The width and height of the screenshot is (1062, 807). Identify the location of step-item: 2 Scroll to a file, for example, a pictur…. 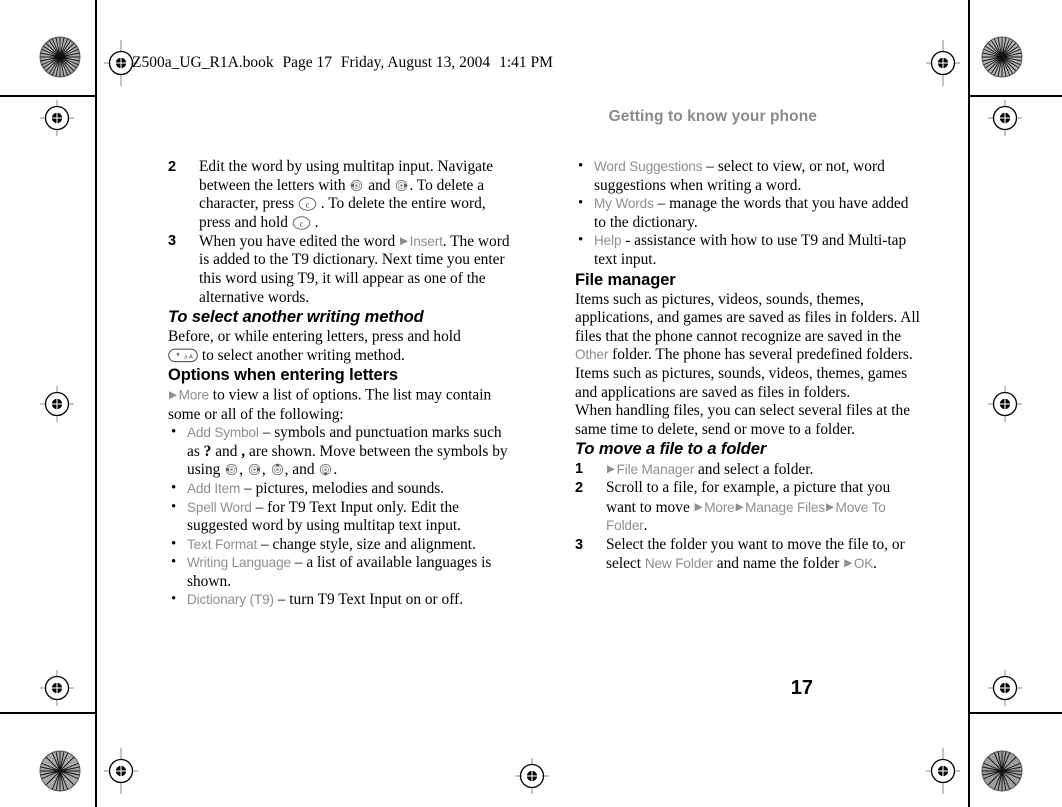
(747, 507).